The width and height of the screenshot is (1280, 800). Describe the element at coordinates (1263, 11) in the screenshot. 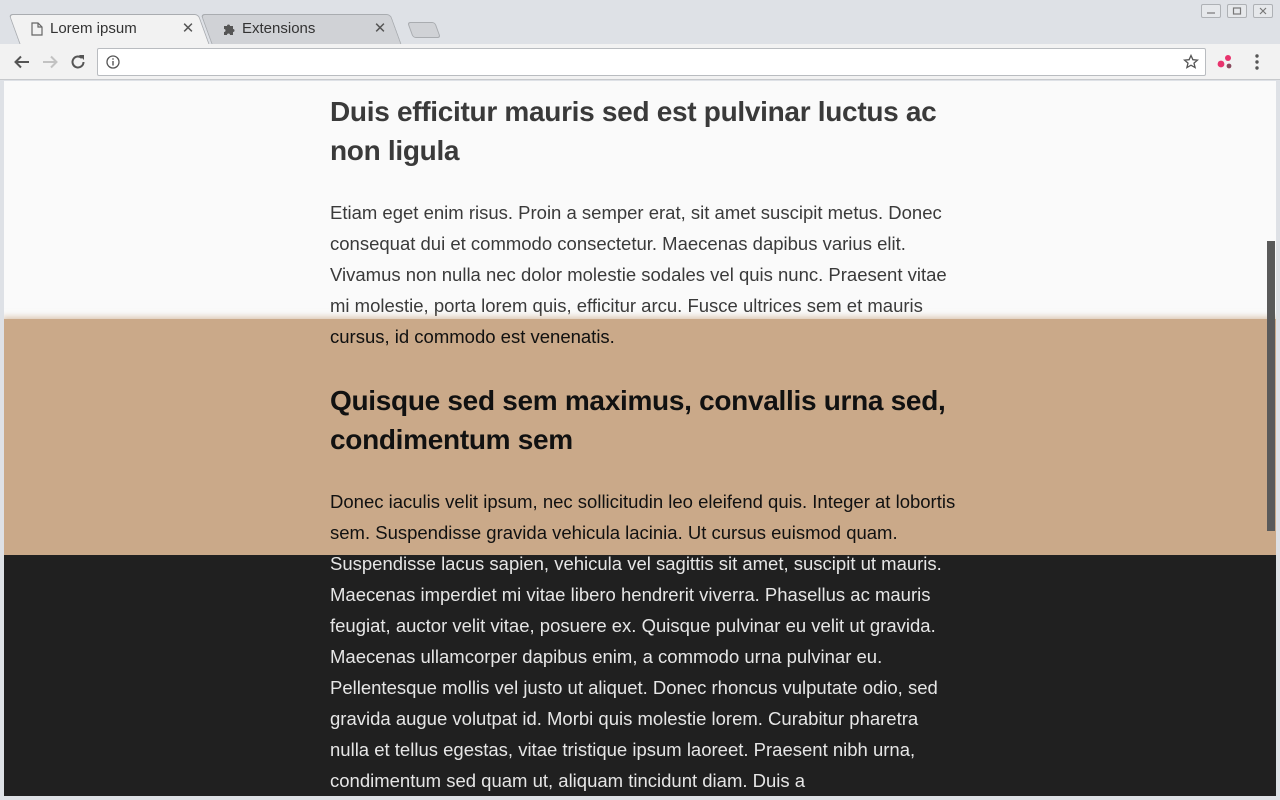

I see `window-close-icon` at that location.